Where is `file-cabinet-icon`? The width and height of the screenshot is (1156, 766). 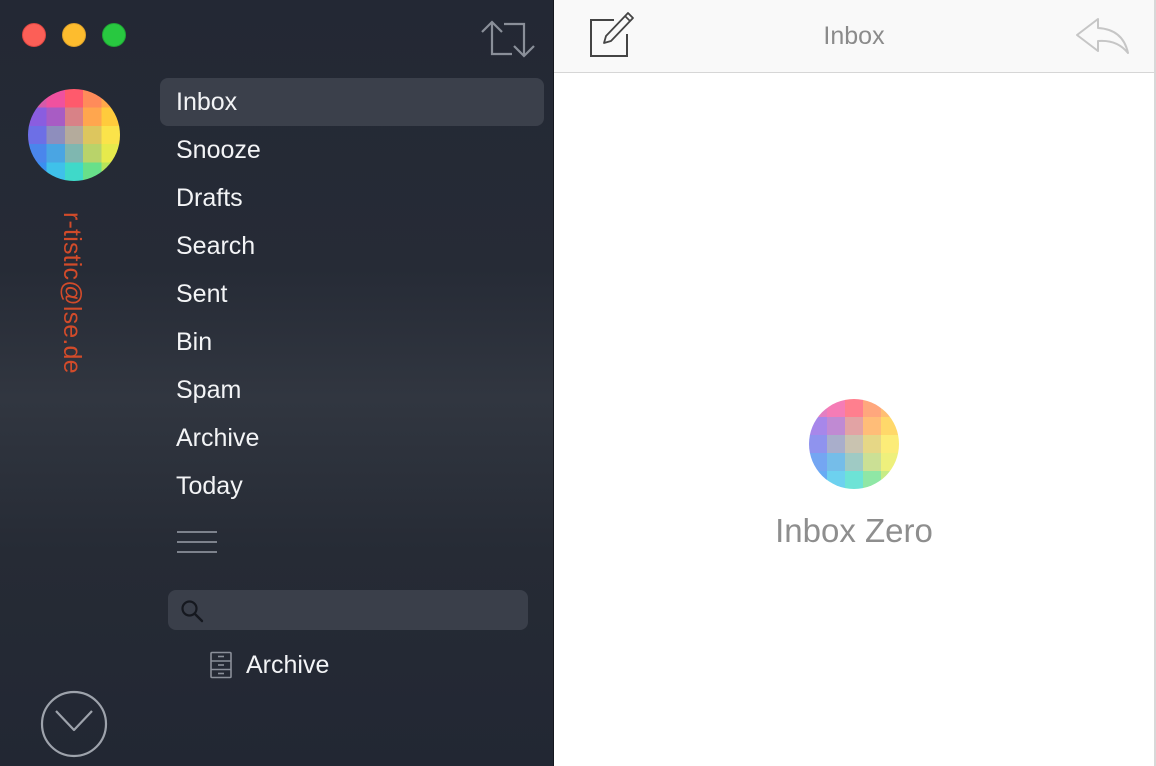 file-cabinet-icon is located at coordinates (221, 665).